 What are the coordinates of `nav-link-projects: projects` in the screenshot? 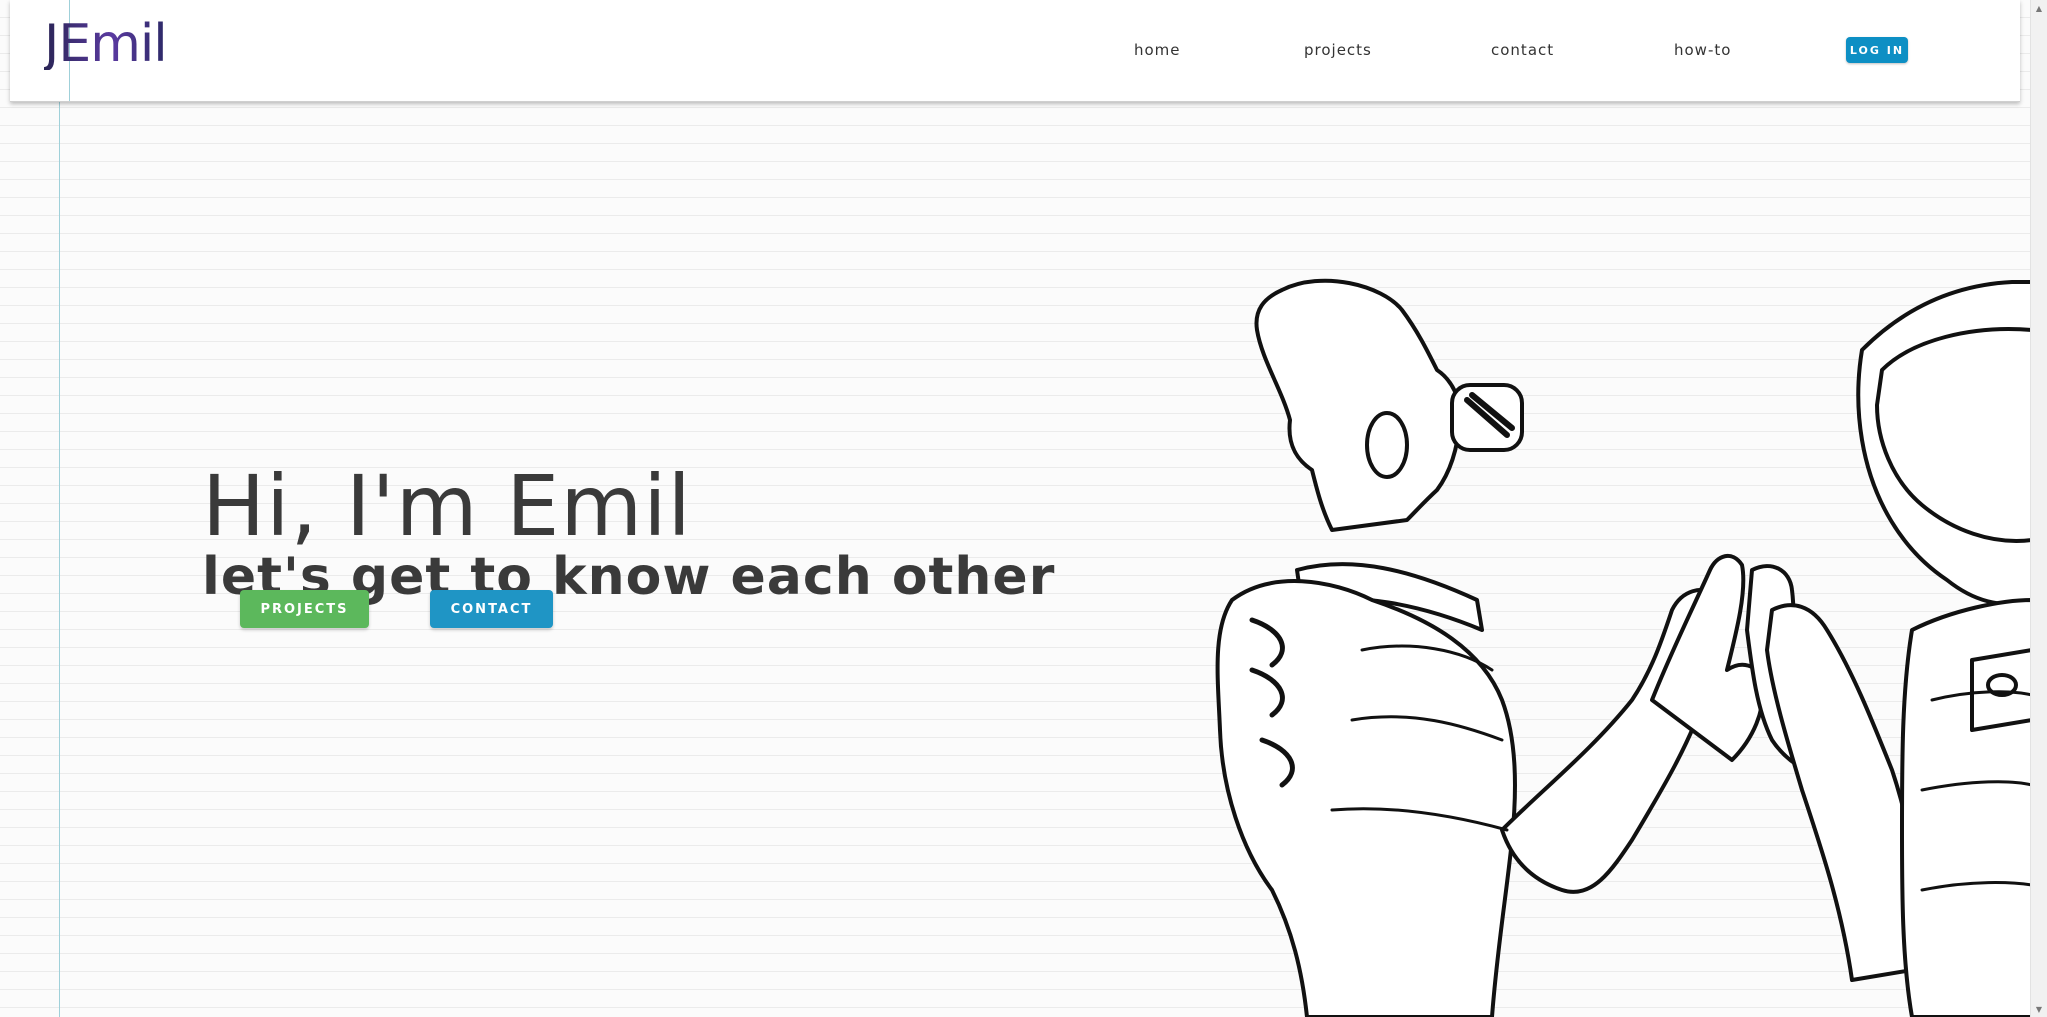 It's located at (1338, 50).